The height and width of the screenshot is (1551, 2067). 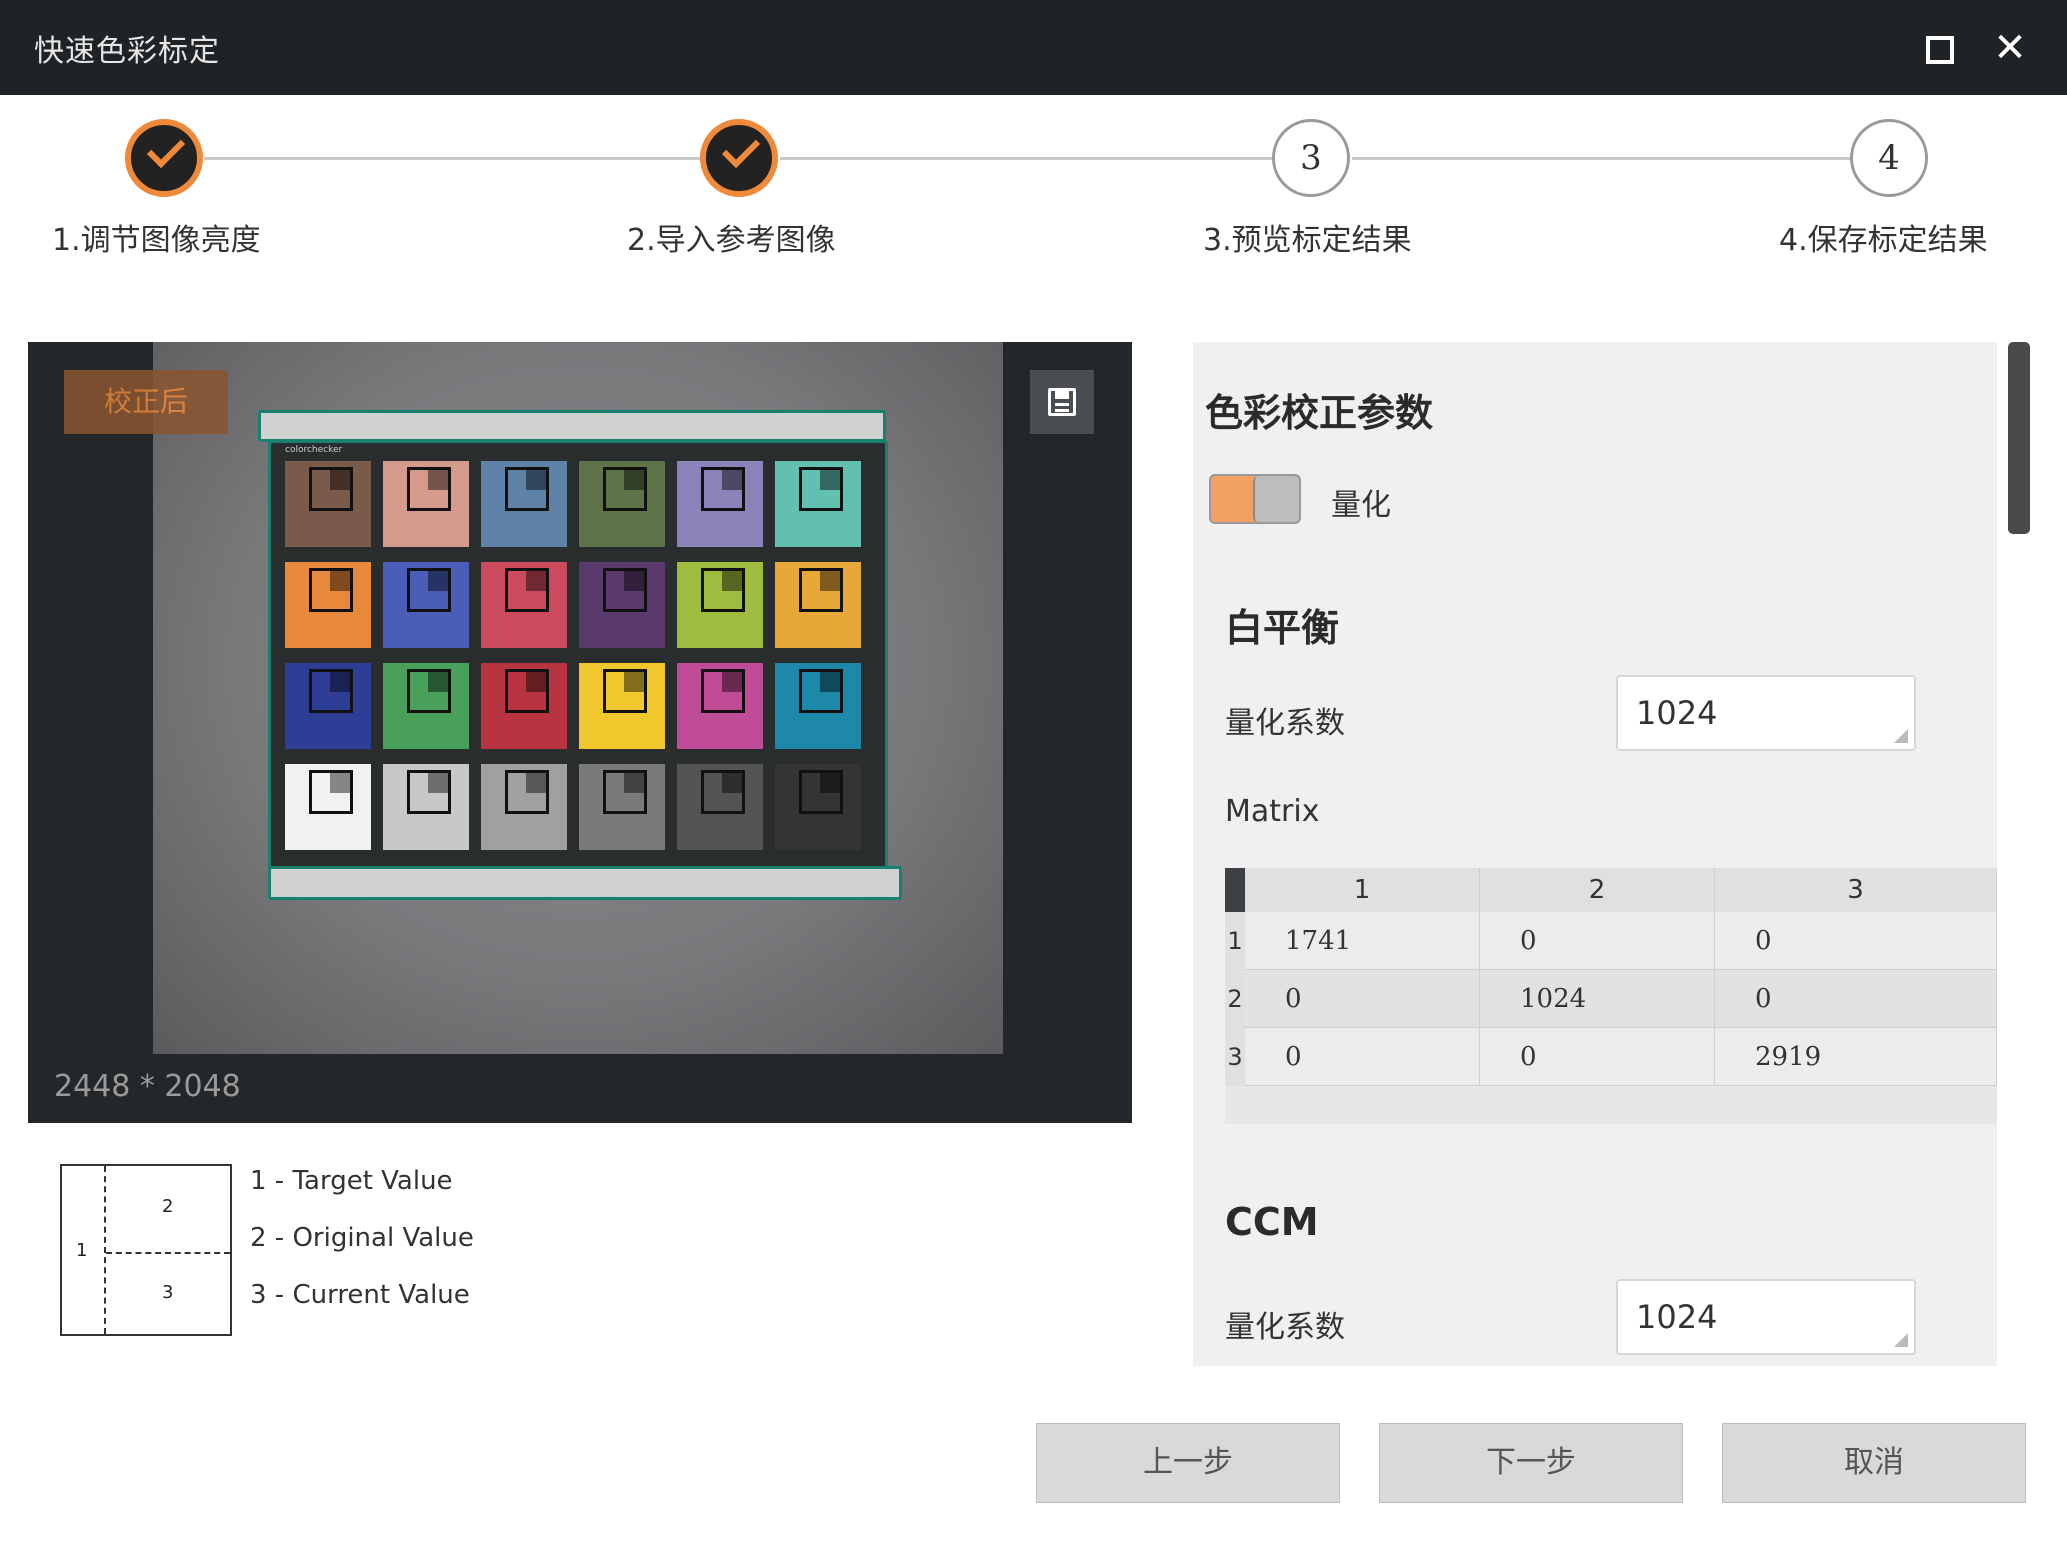 What do you see at coordinates (1874, 1463) in the screenshot?
I see `cancel-button: 取消` at bounding box center [1874, 1463].